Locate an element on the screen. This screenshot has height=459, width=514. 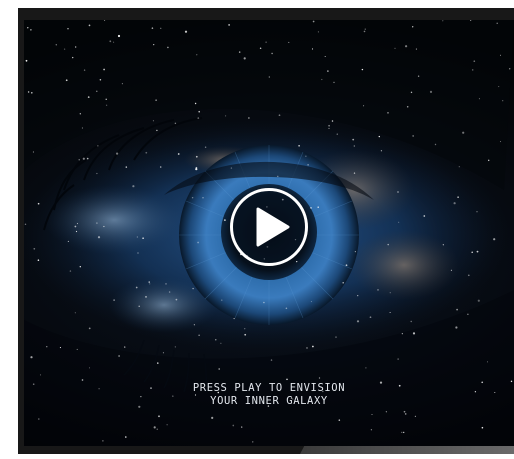
play-button is located at coordinates (269, 227).